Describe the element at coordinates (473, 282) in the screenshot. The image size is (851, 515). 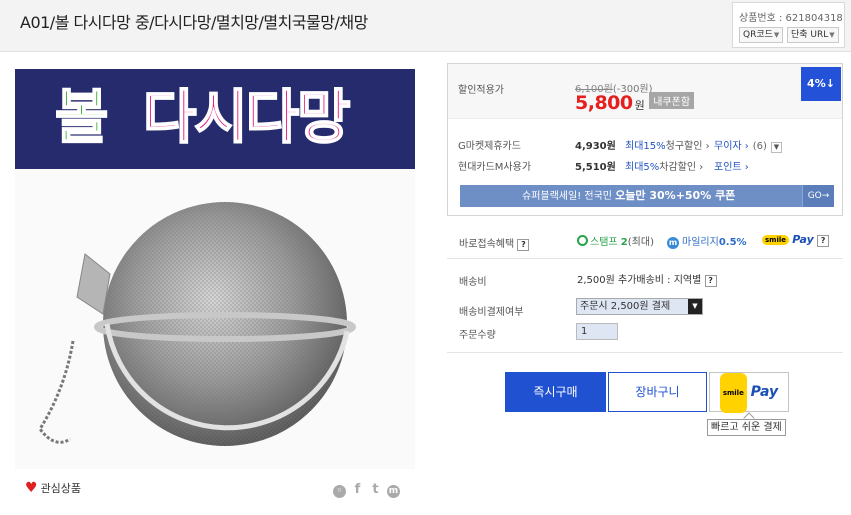
I see `shipping-label: 배송비` at that location.